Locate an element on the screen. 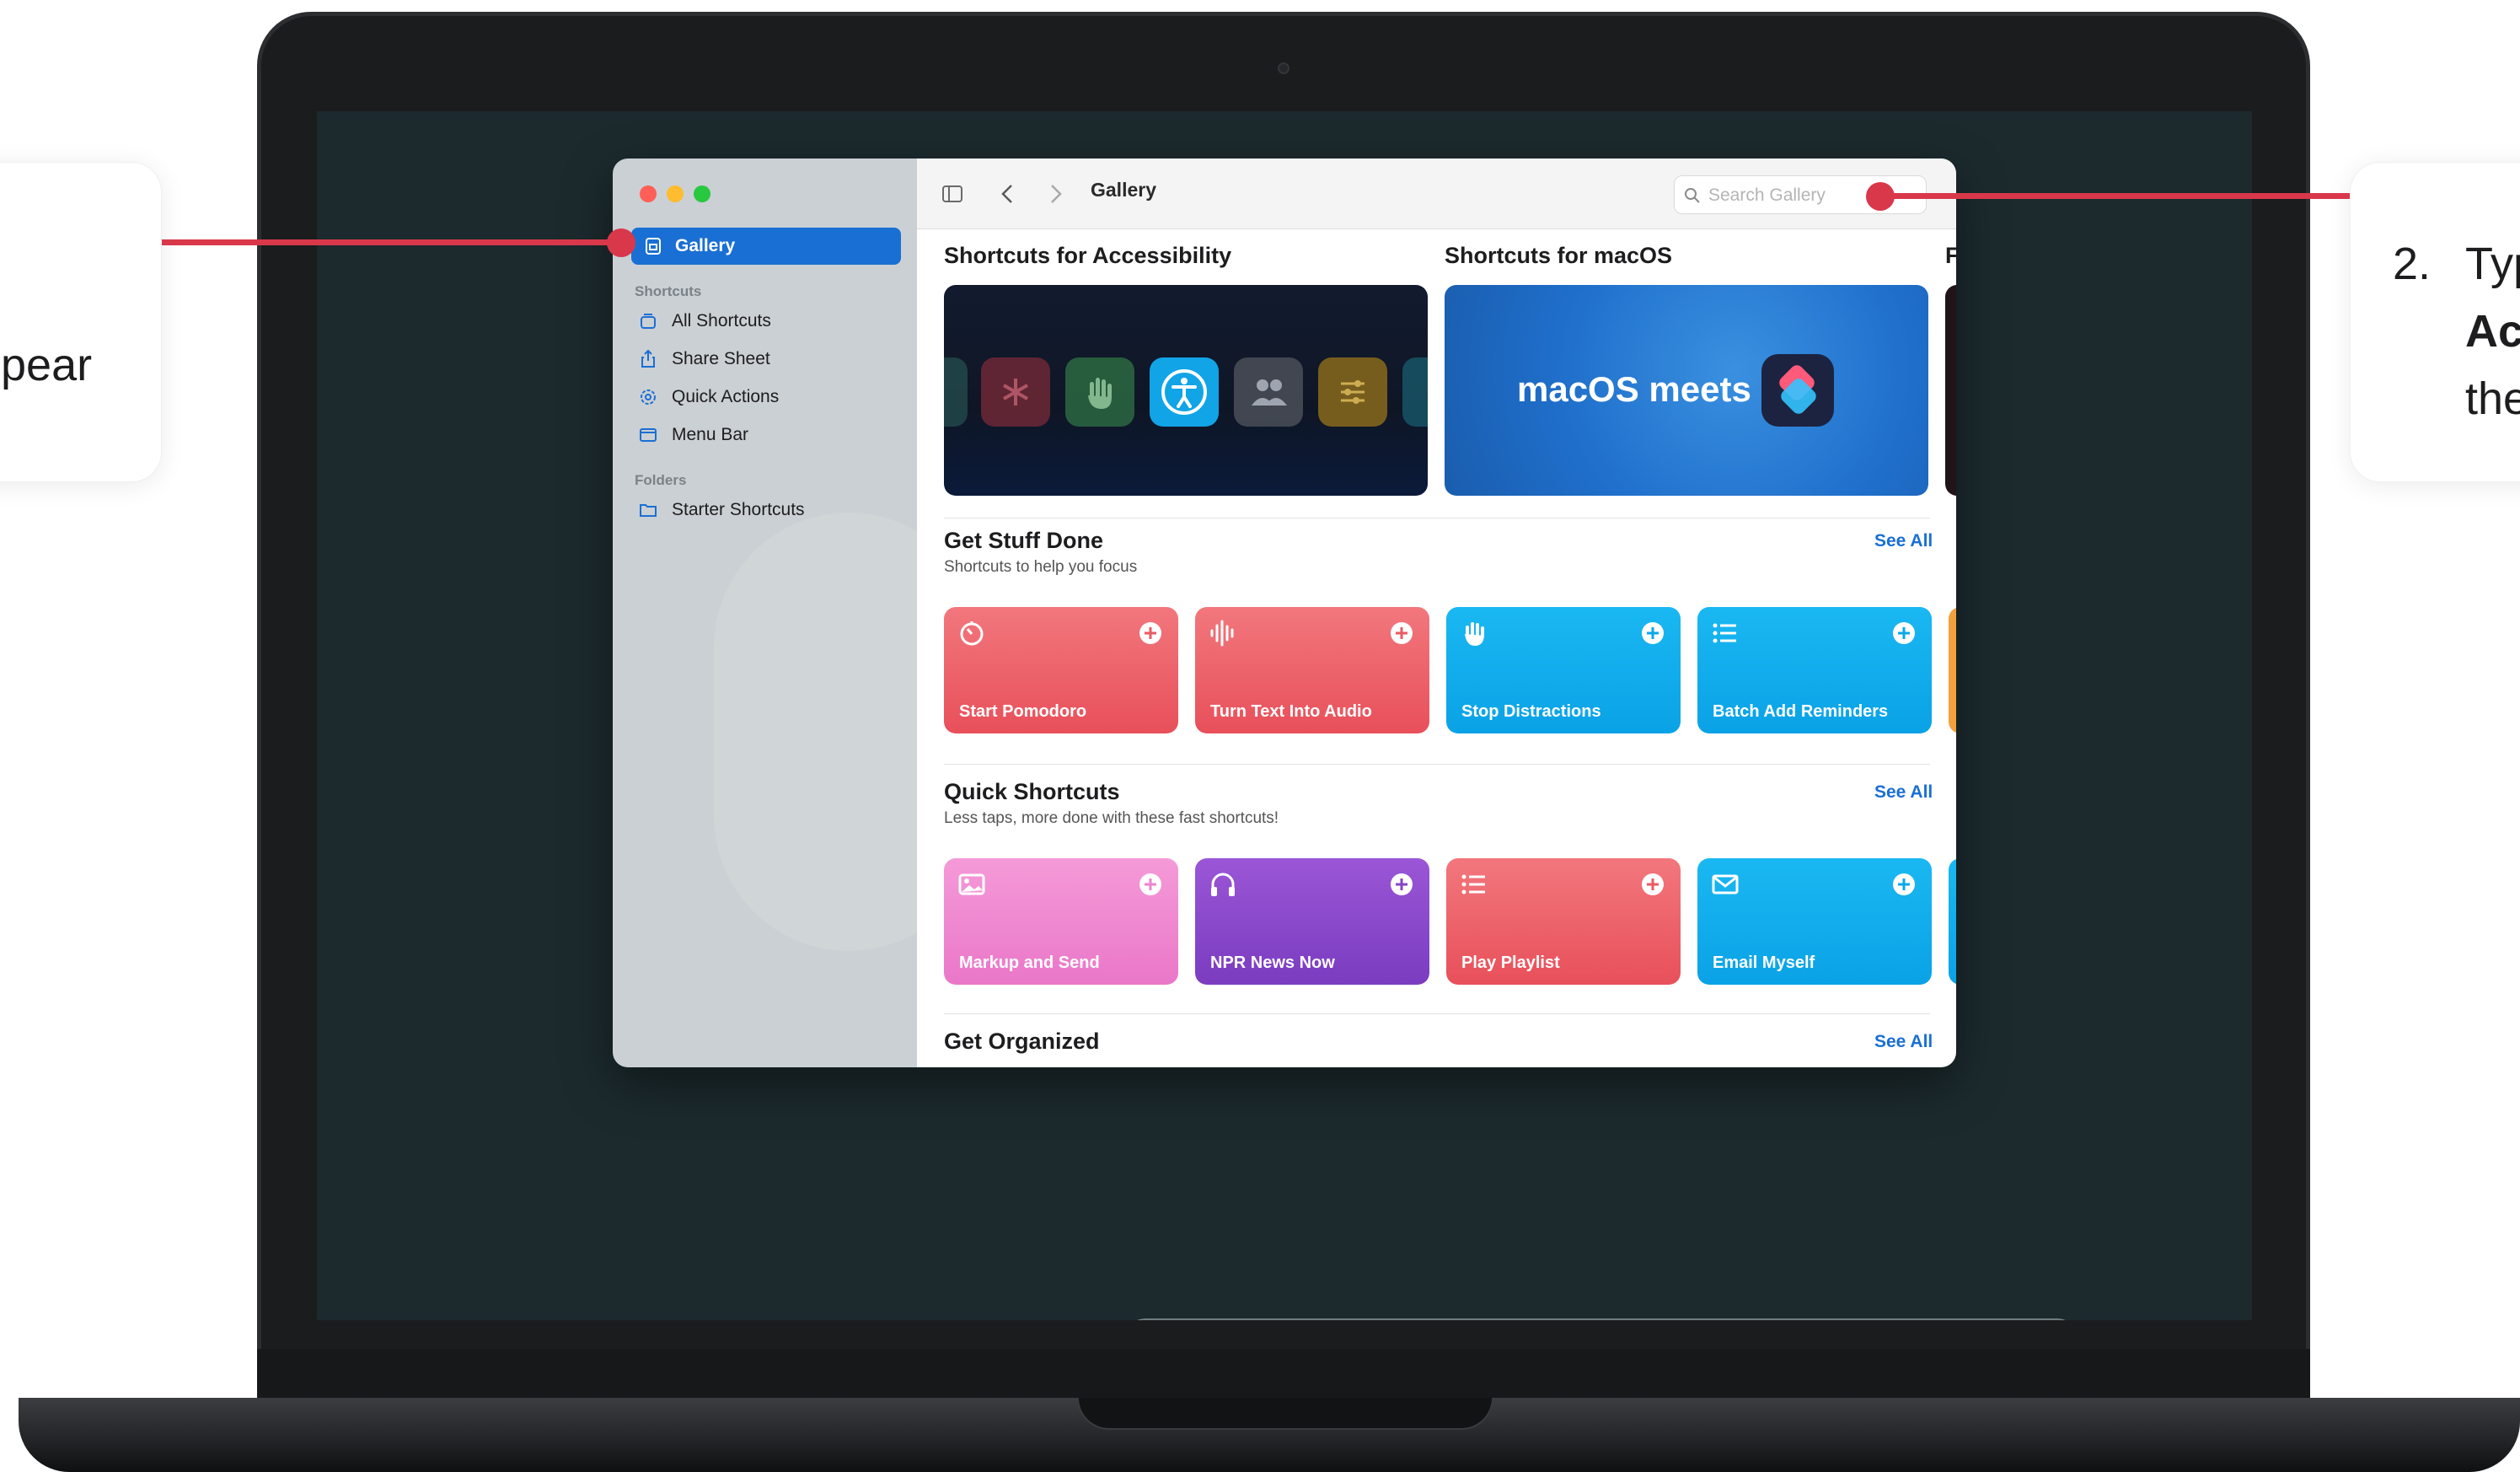  macos-banner-text: macOS meets is located at coordinates (1634, 389).